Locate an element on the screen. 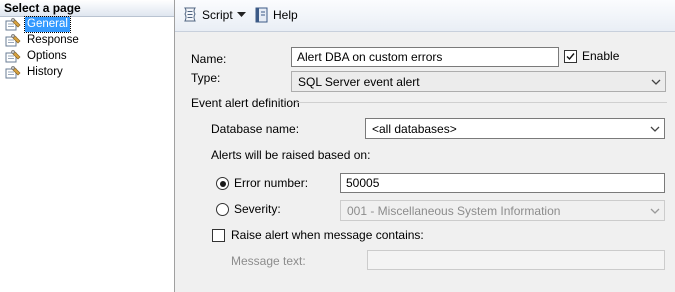 The image size is (675, 292). radio-selected-dot is located at coordinates (222, 183).